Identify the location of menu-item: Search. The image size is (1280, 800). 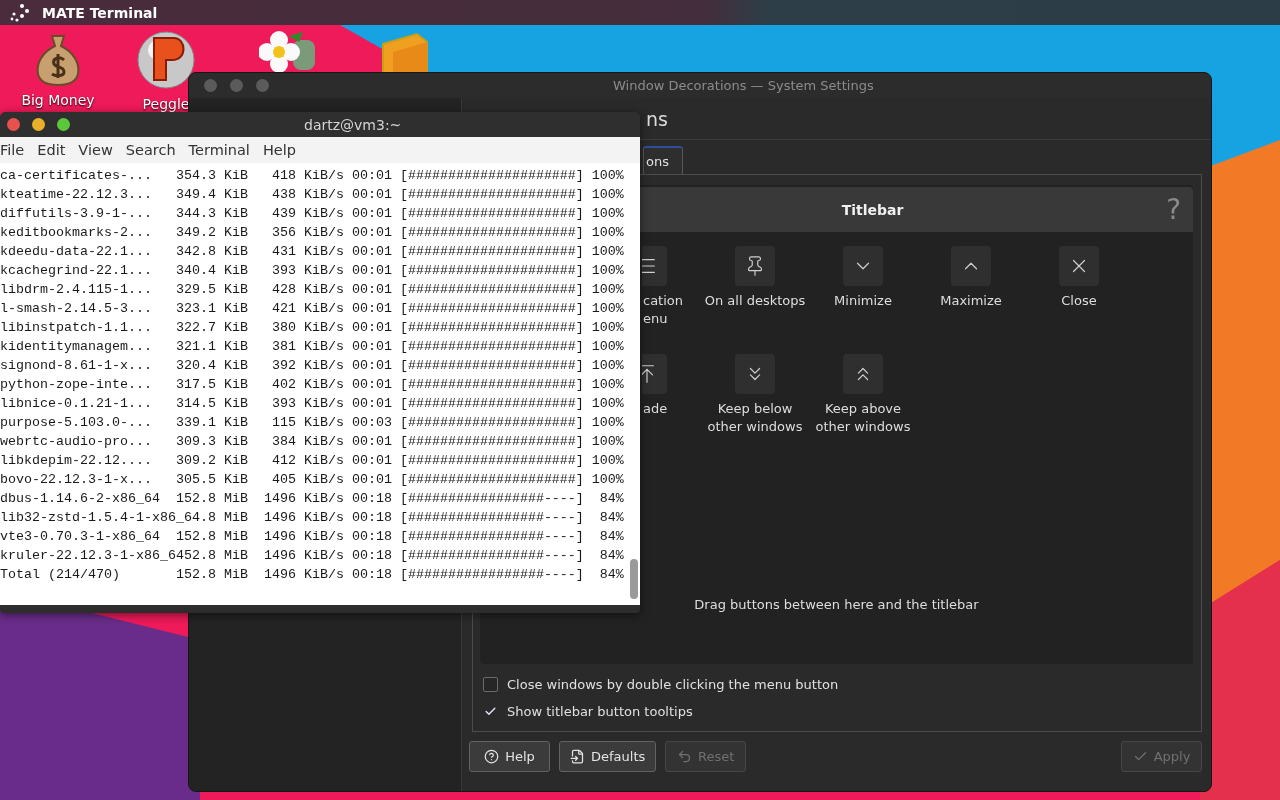
(150, 150).